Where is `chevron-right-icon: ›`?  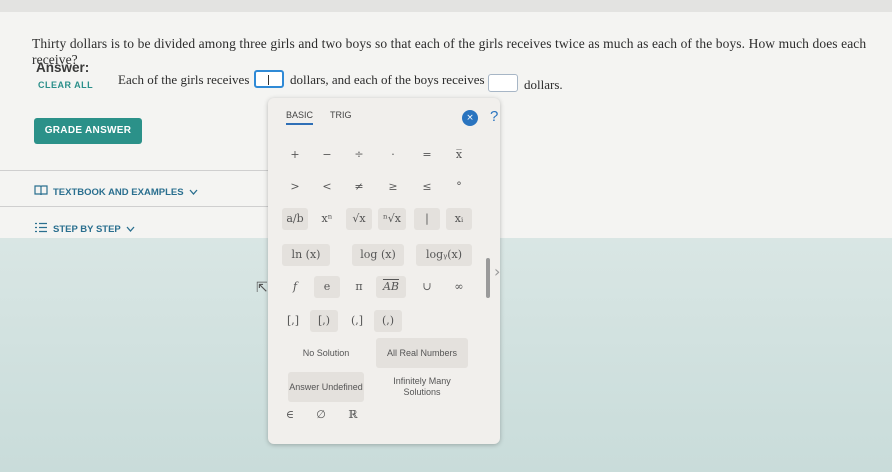
chevron-right-icon: › is located at coordinates (497, 271).